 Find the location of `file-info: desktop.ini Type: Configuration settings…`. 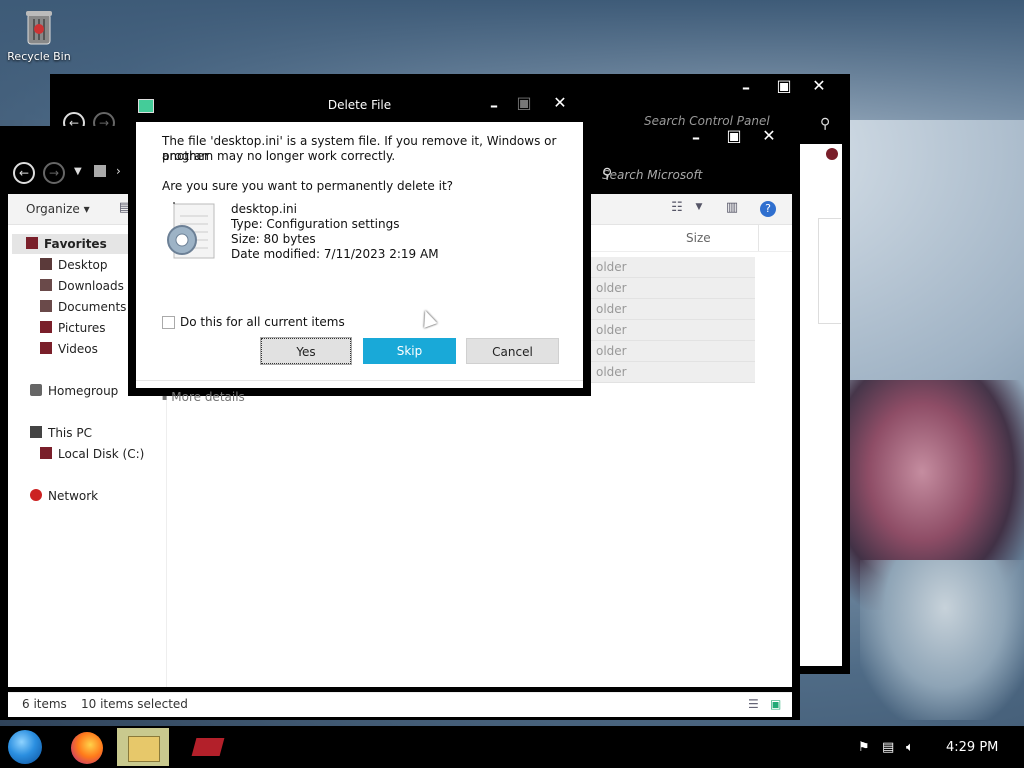

file-info: desktop.ini Type: Configuration settings… is located at coordinates (335, 232).